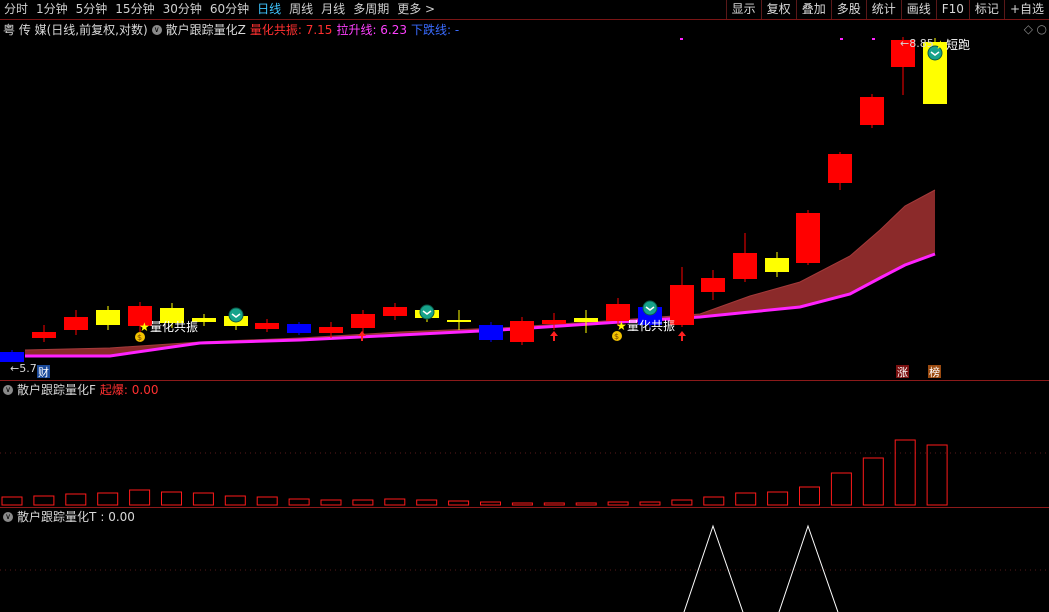 Image resolution: width=1049 pixels, height=612 pixels. I want to click on price-low-label: ←5.7, so click(23, 368).